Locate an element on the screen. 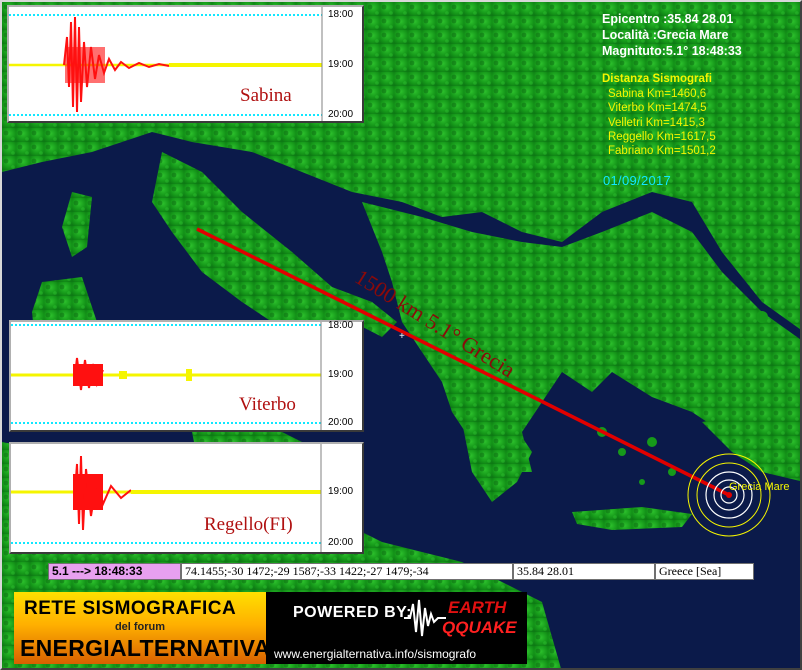  seismic-wave-icon is located at coordinates (425, 618).